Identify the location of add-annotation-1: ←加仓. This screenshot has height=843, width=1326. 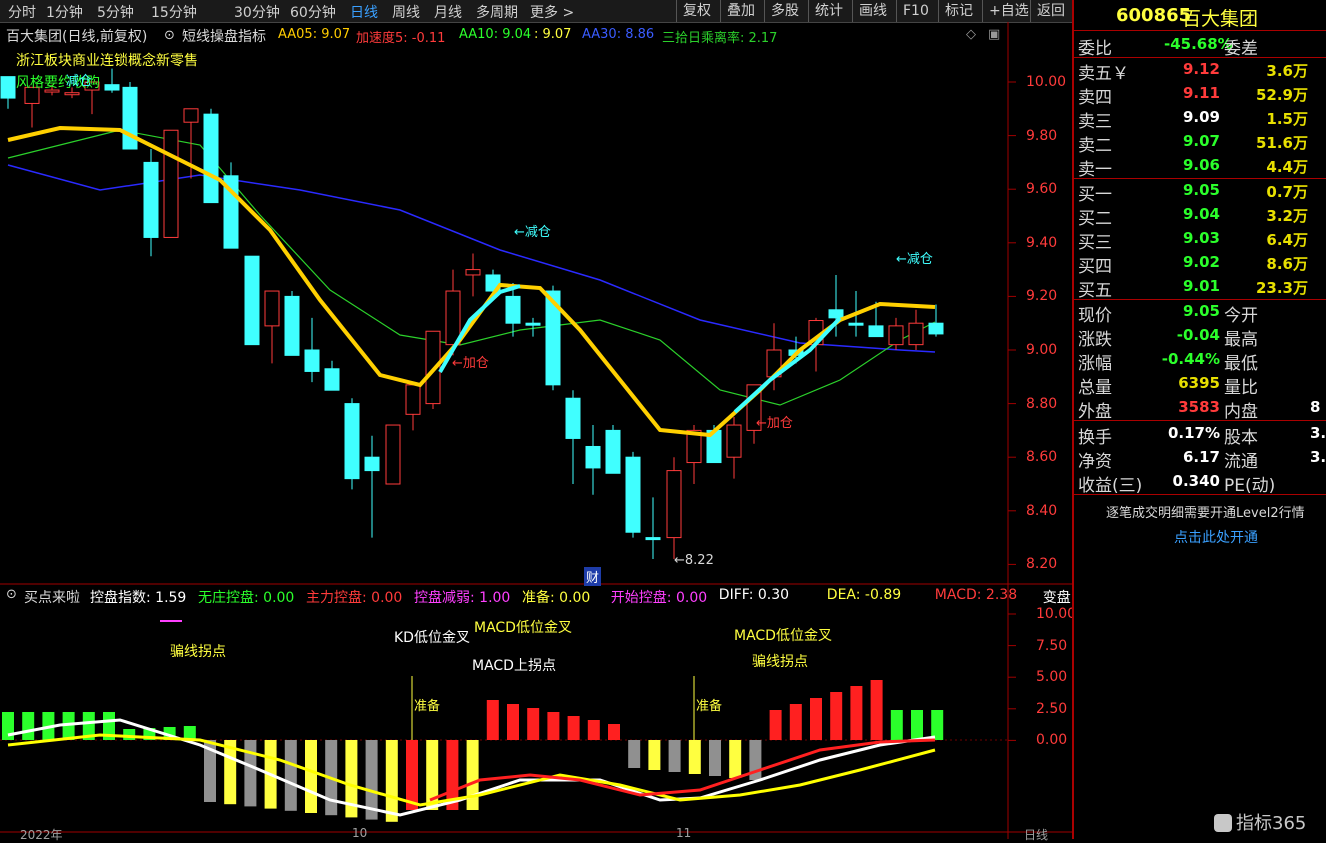
(470, 363).